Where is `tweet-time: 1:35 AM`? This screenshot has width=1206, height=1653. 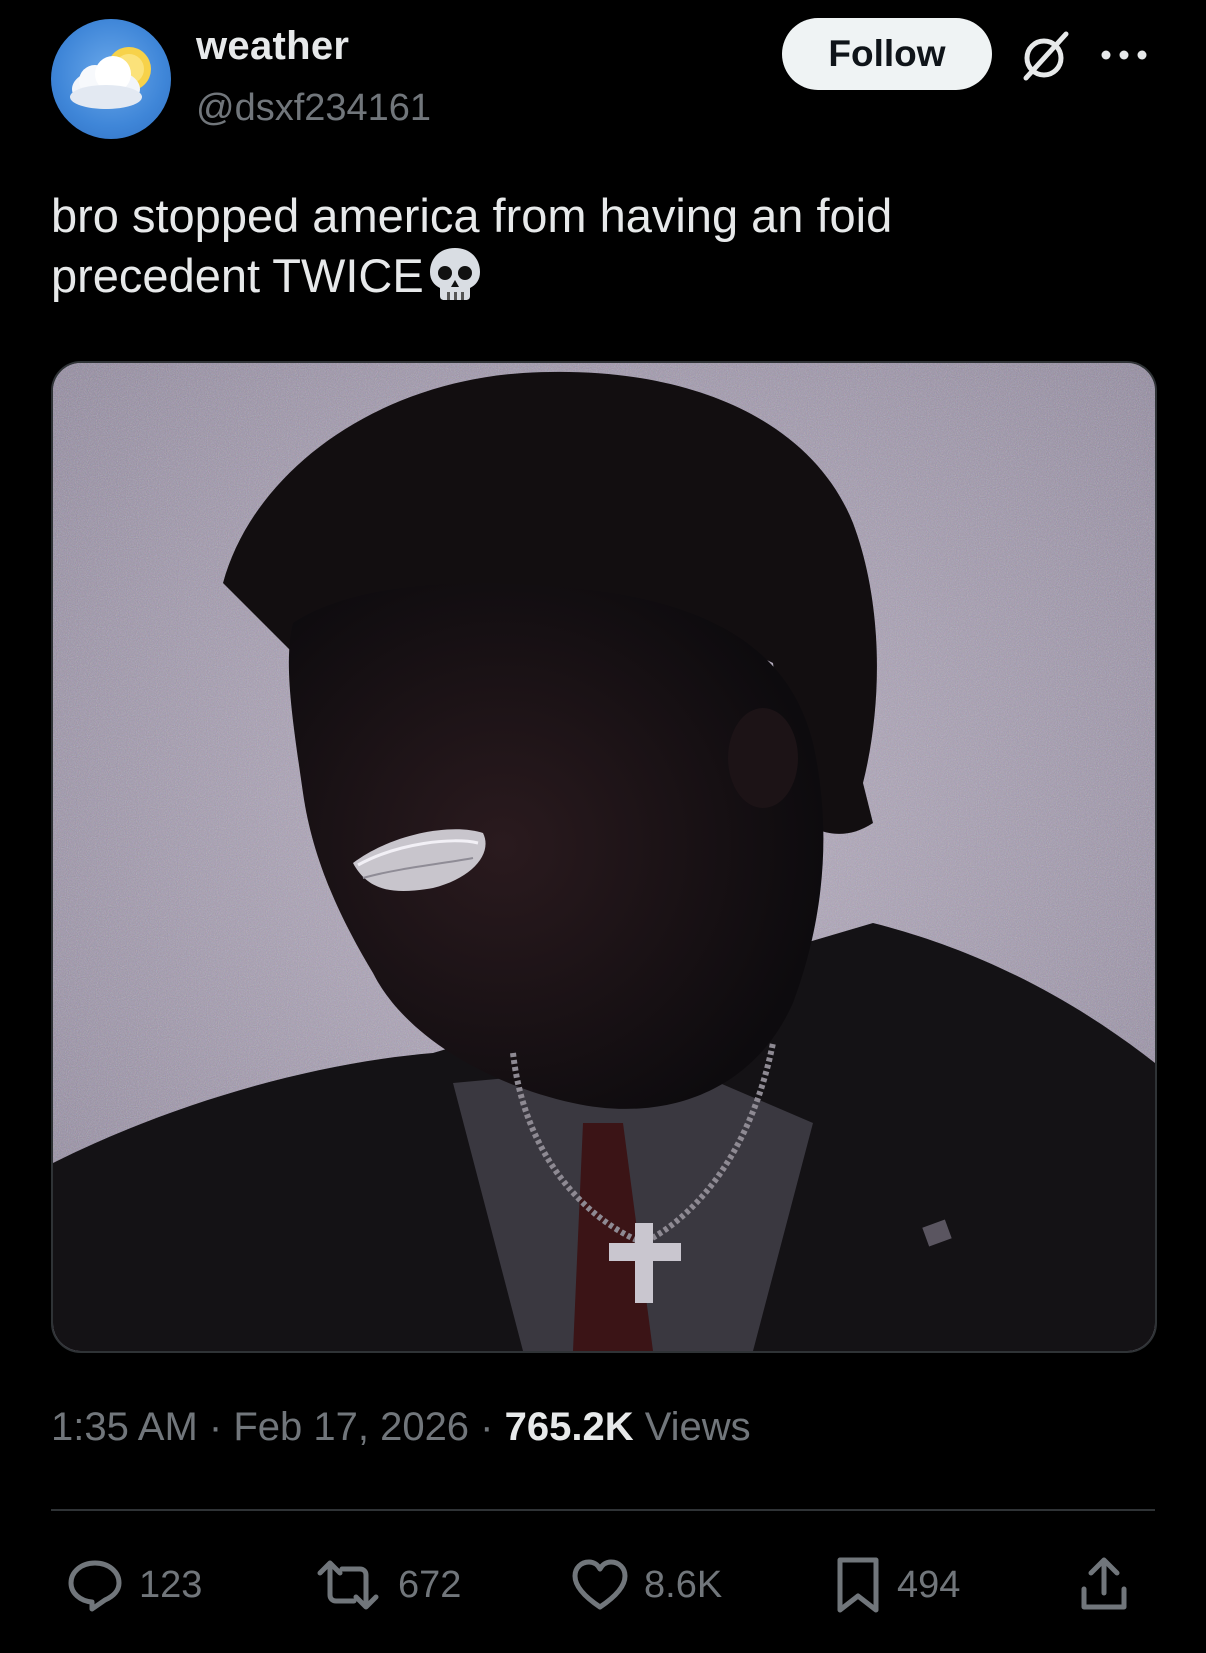 tweet-time: 1:35 AM is located at coordinates (124, 1427).